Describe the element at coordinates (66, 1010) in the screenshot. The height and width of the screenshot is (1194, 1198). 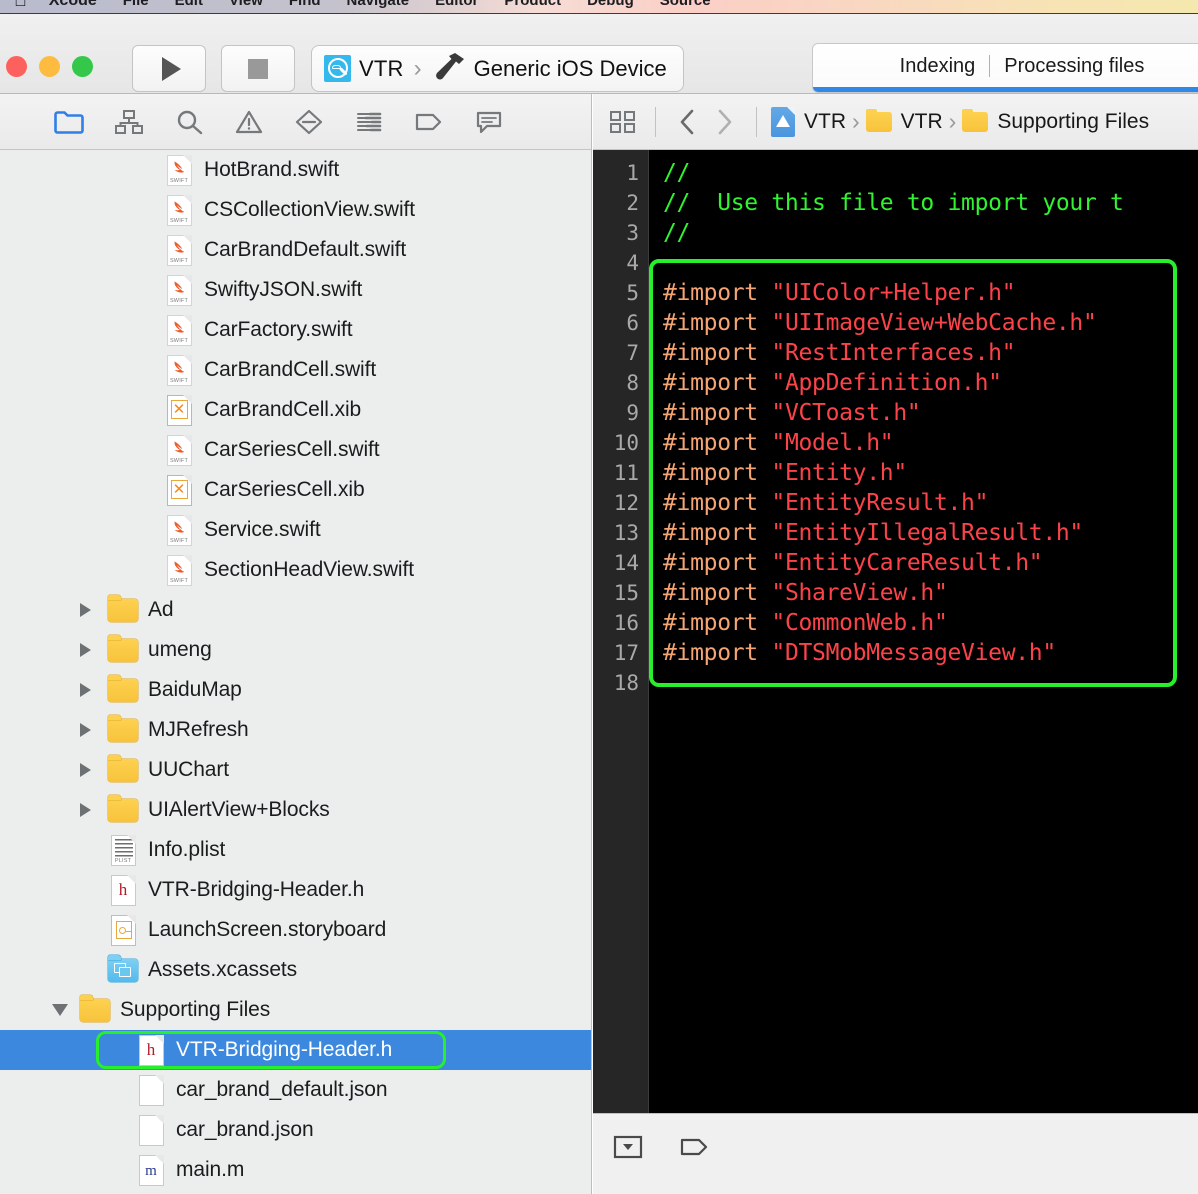
I see `disclosure-triangle-expanded` at that location.